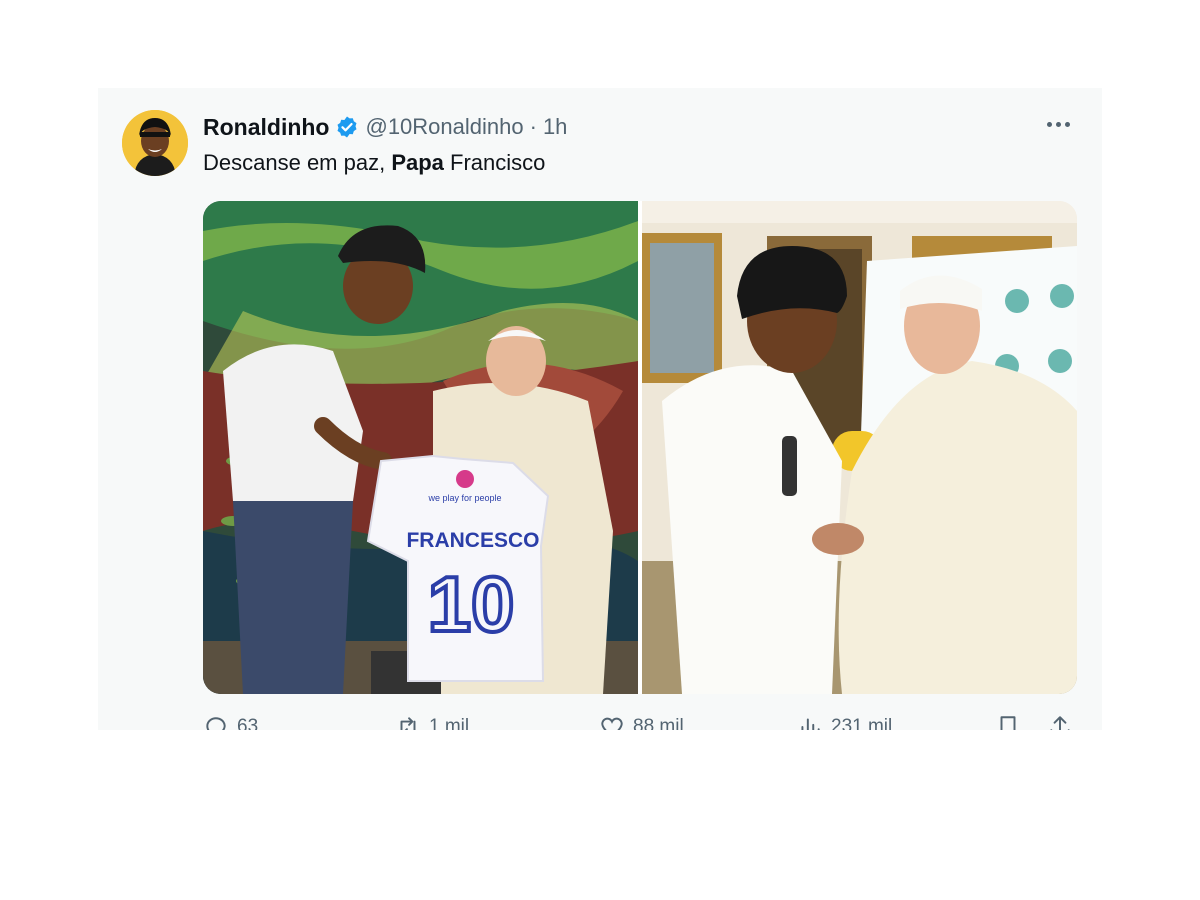 This screenshot has height=900, width=1200. I want to click on tweet-header: Ronaldinho @10Ronaldinho · 1h, so click(385, 127).